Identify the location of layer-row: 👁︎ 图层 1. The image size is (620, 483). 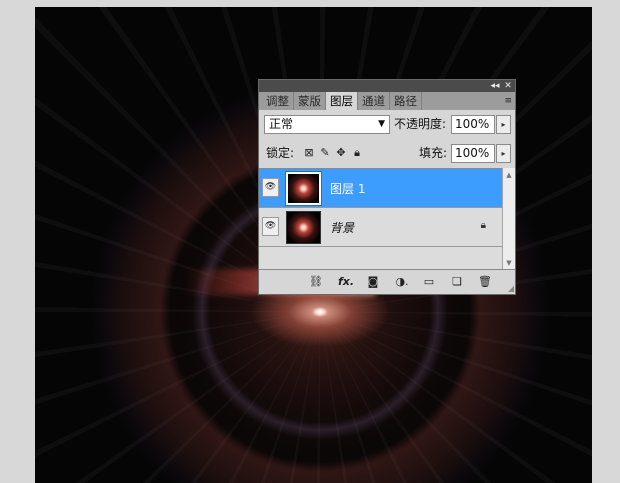
(381, 188).